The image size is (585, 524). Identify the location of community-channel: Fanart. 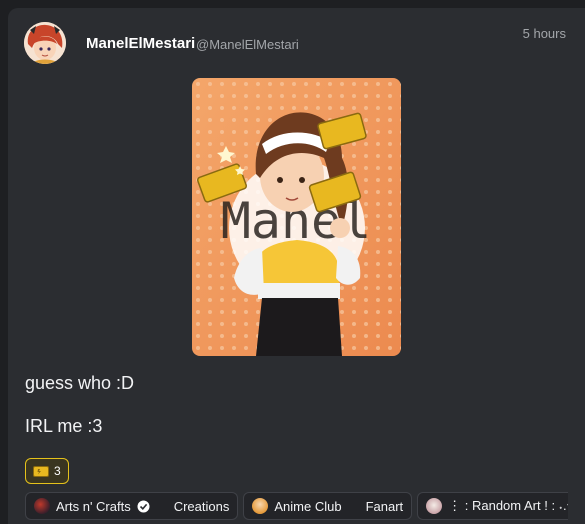
(384, 506).